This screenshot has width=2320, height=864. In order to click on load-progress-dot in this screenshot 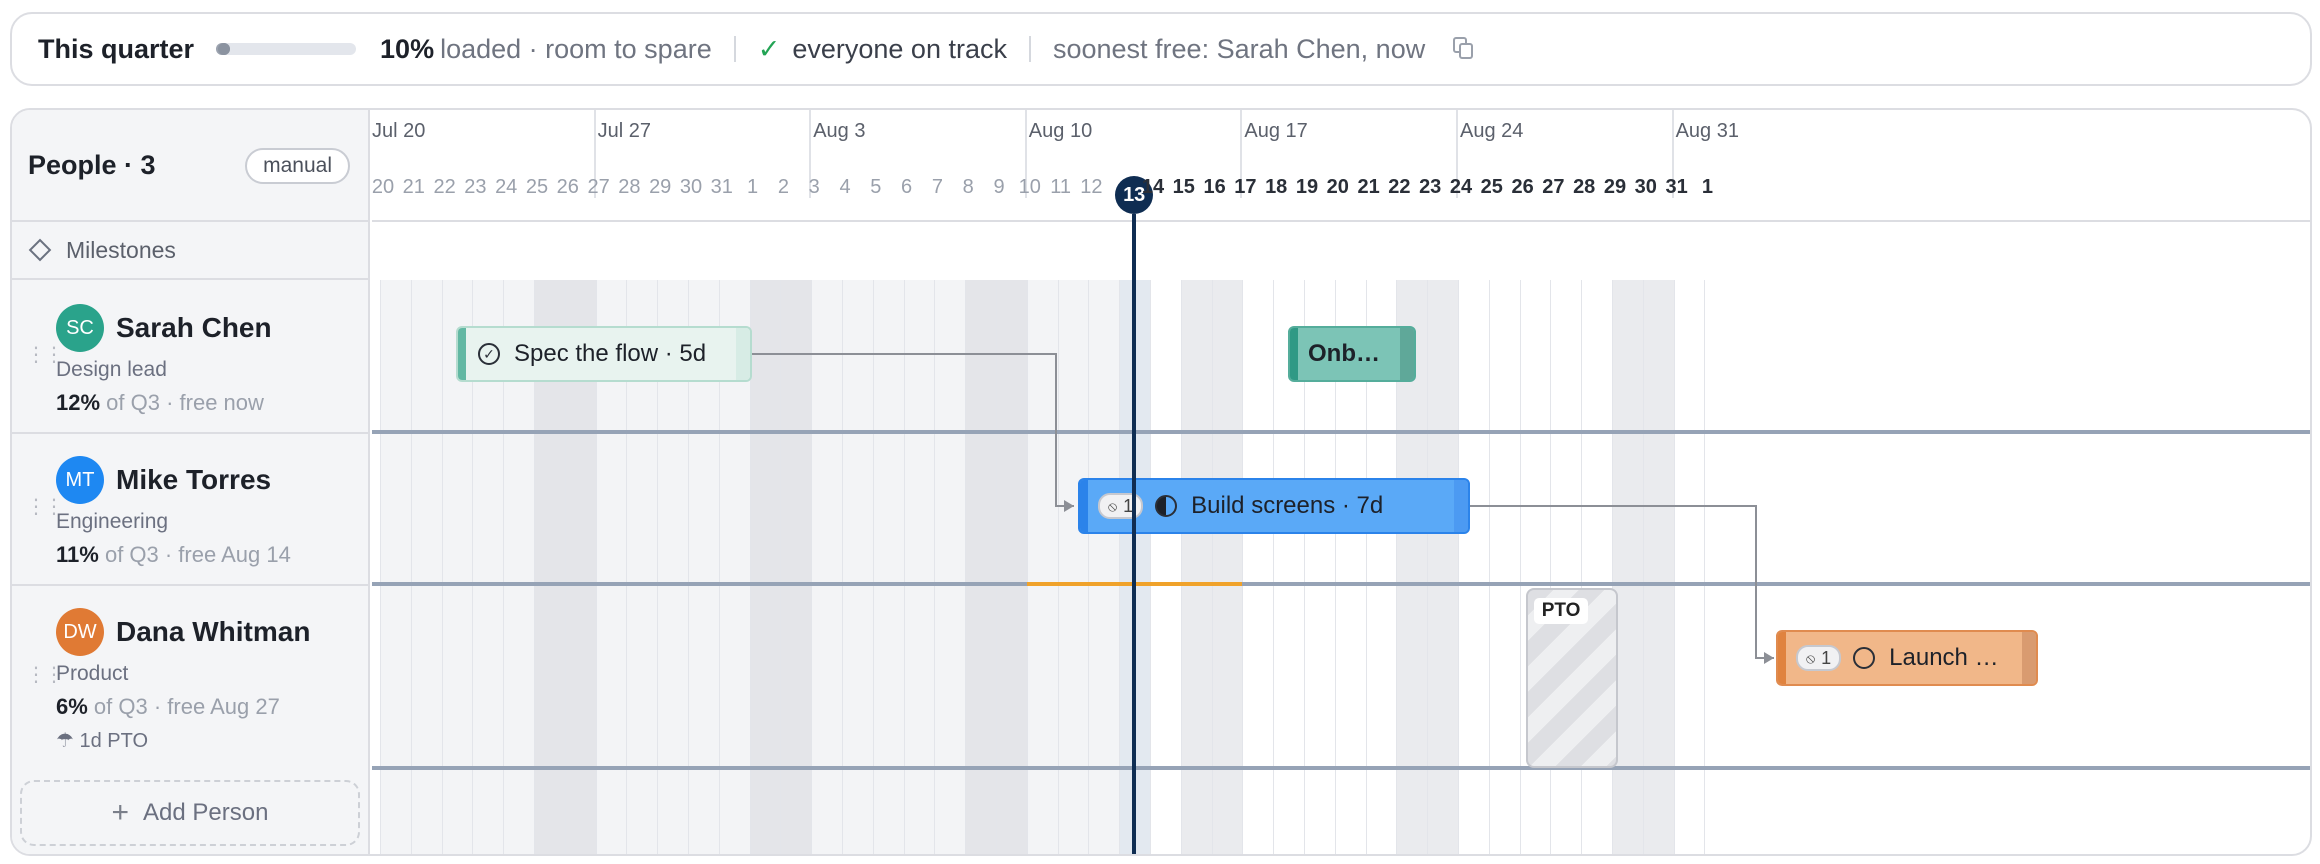, I will do `click(224, 49)`.